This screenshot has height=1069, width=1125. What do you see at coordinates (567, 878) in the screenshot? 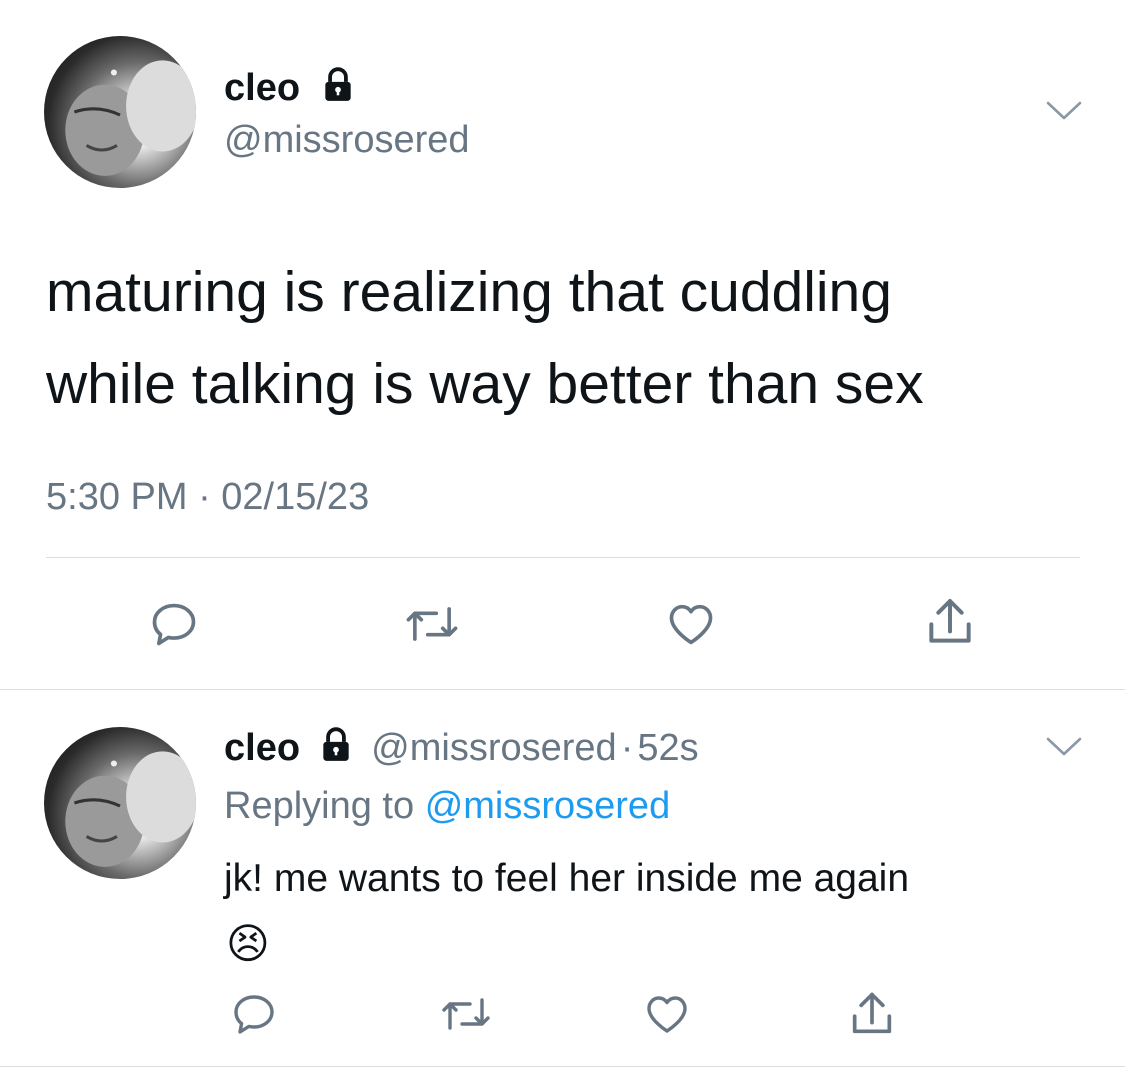
I see `reply-text: jk! me wants to feel her inside me again` at bounding box center [567, 878].